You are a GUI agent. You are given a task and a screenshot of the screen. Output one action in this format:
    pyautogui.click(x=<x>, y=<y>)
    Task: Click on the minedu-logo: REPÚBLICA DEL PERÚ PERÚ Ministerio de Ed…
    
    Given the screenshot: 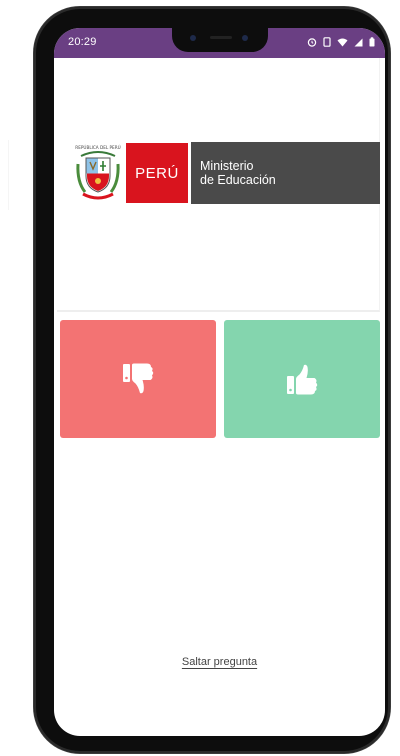 What is the action you would take?
    pyautogui.click(x=227, y=173)
    